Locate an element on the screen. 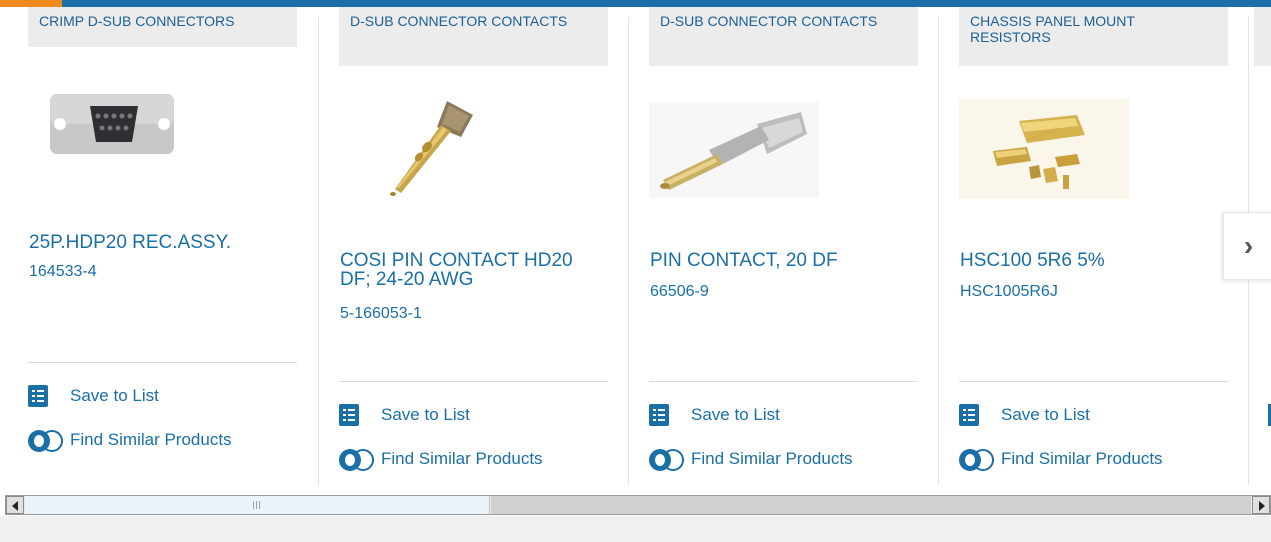 This screenshot has width=1271, height=542. product-title-link: PIN CONTACT, 20 DF is located at coordinates (784, 260).